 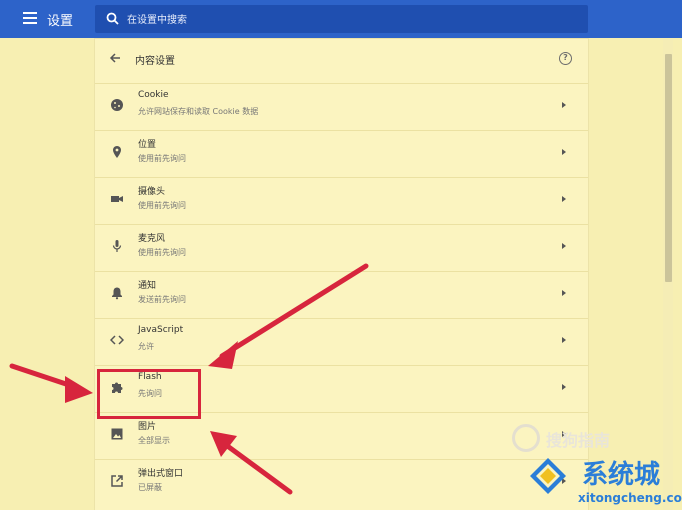 What do you see at coordinates (117, 434) in the screenshot?
I see `image-icon` at bounding box center [117, 434].